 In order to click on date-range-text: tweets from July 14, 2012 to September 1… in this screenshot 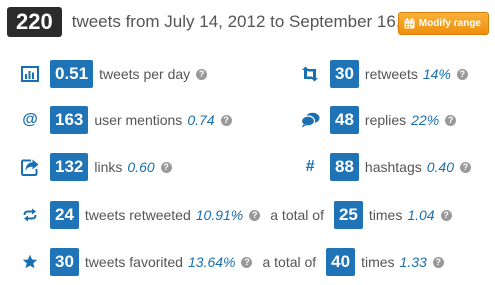, I will do `click(260, 22)`.